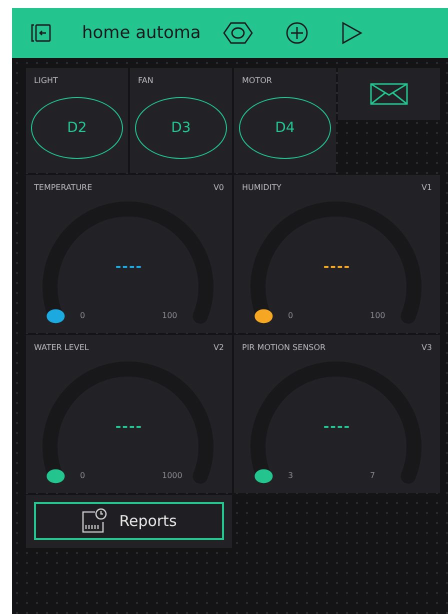 Image resolution: width=448 pixels, height=614 pixels. Describe the element at coordinates (172, 475) in the screenshot. I see `gauge-max: 1000` at that location.